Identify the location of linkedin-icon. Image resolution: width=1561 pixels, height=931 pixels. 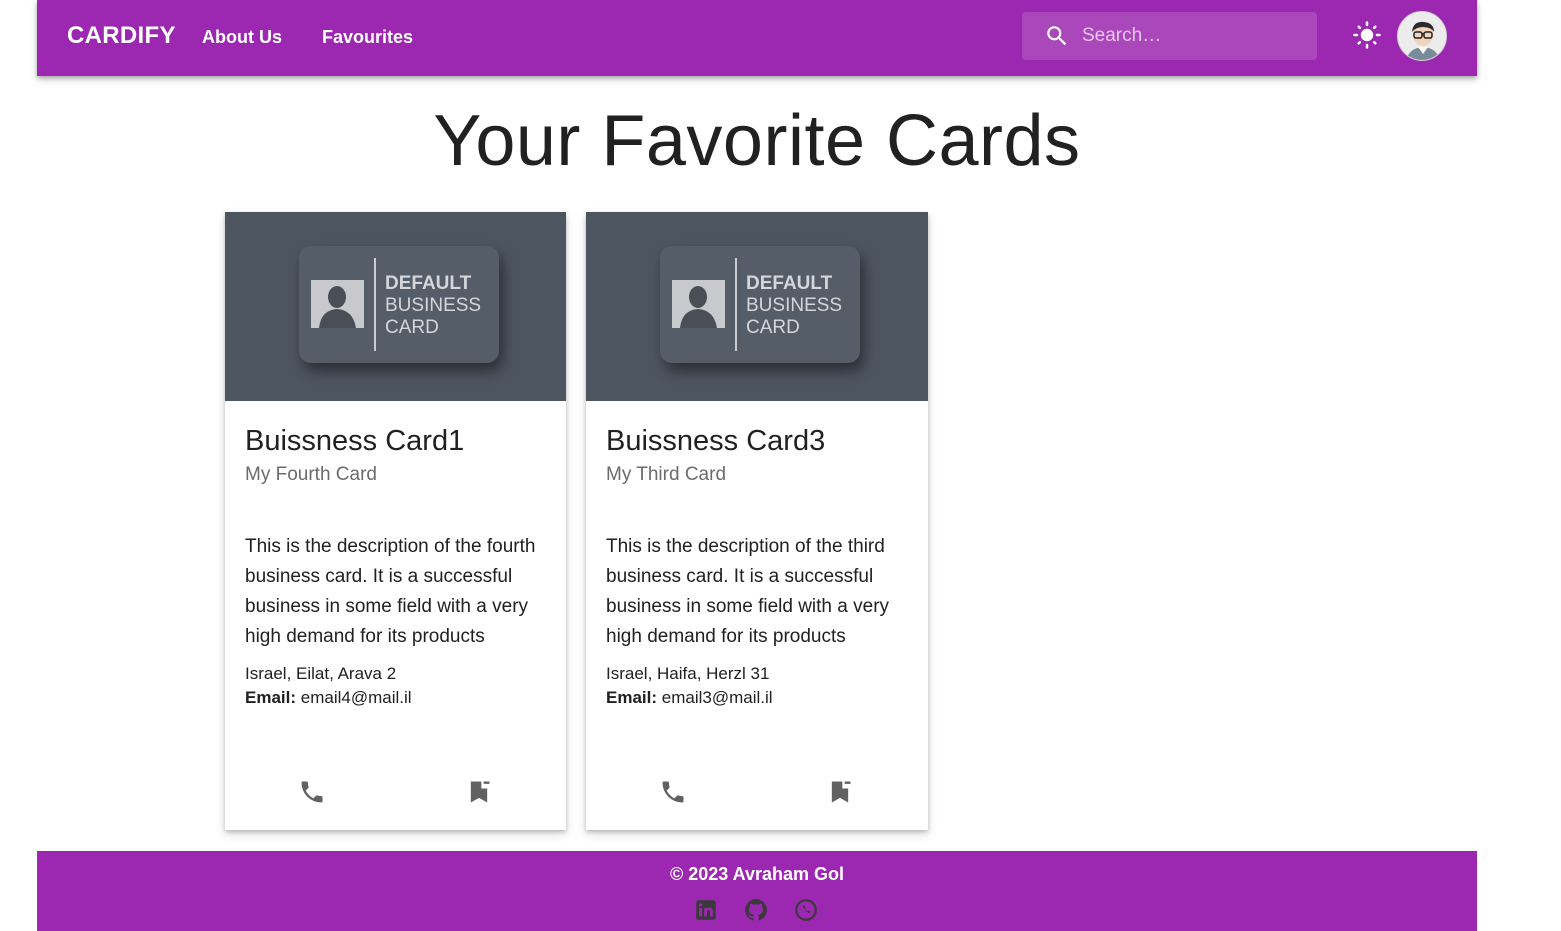
(706, 910).